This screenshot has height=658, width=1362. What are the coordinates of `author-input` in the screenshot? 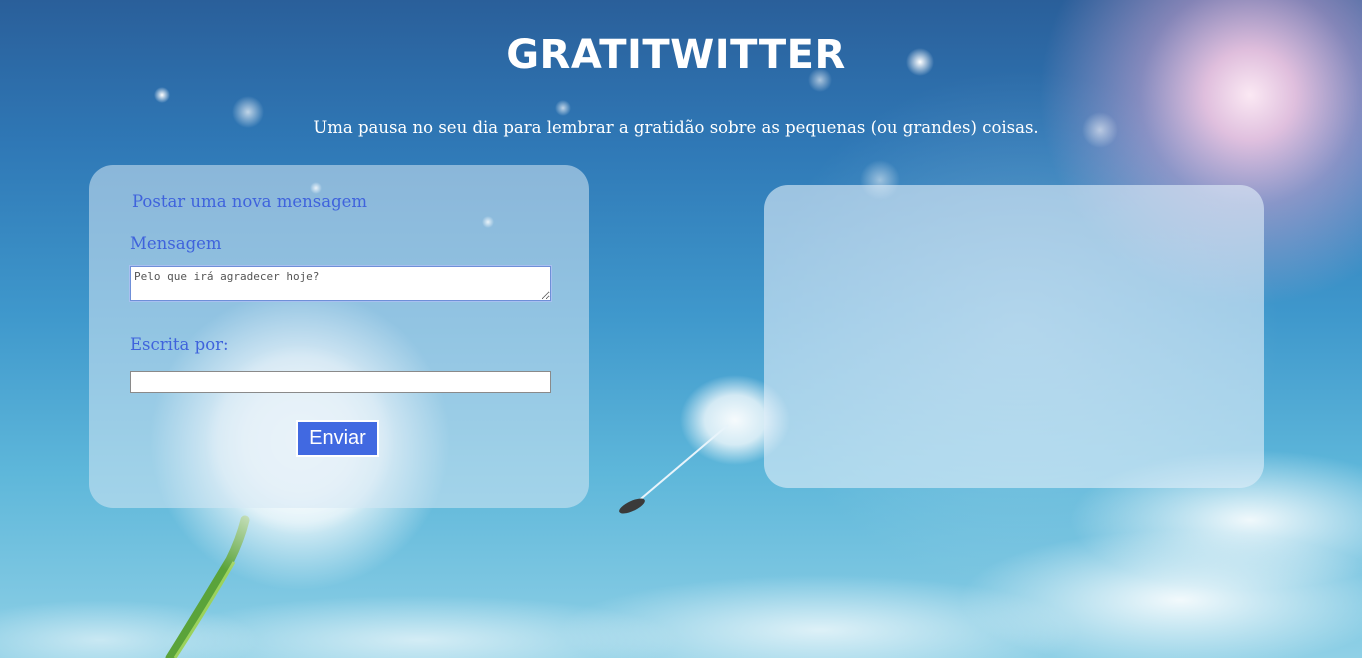 It's located at (340, 382).